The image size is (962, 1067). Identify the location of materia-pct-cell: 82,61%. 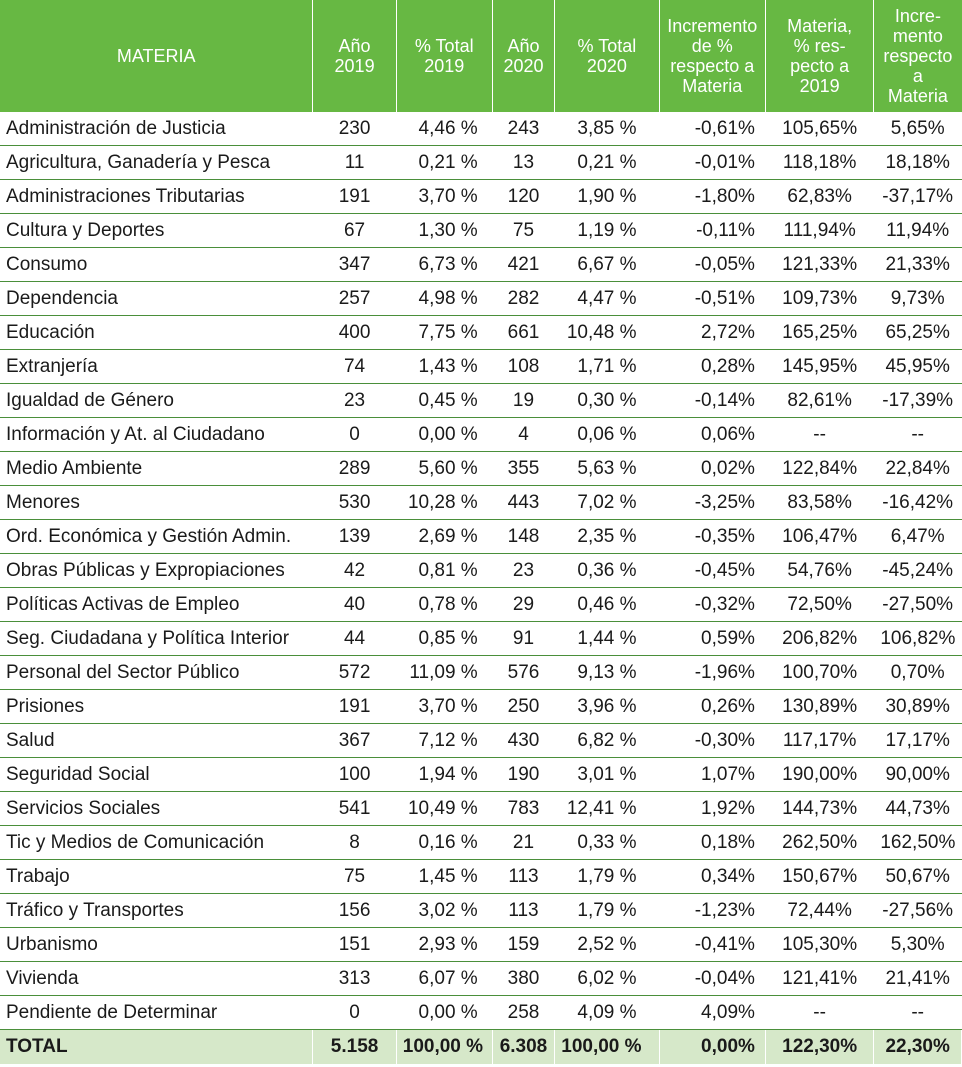
(820, 400).